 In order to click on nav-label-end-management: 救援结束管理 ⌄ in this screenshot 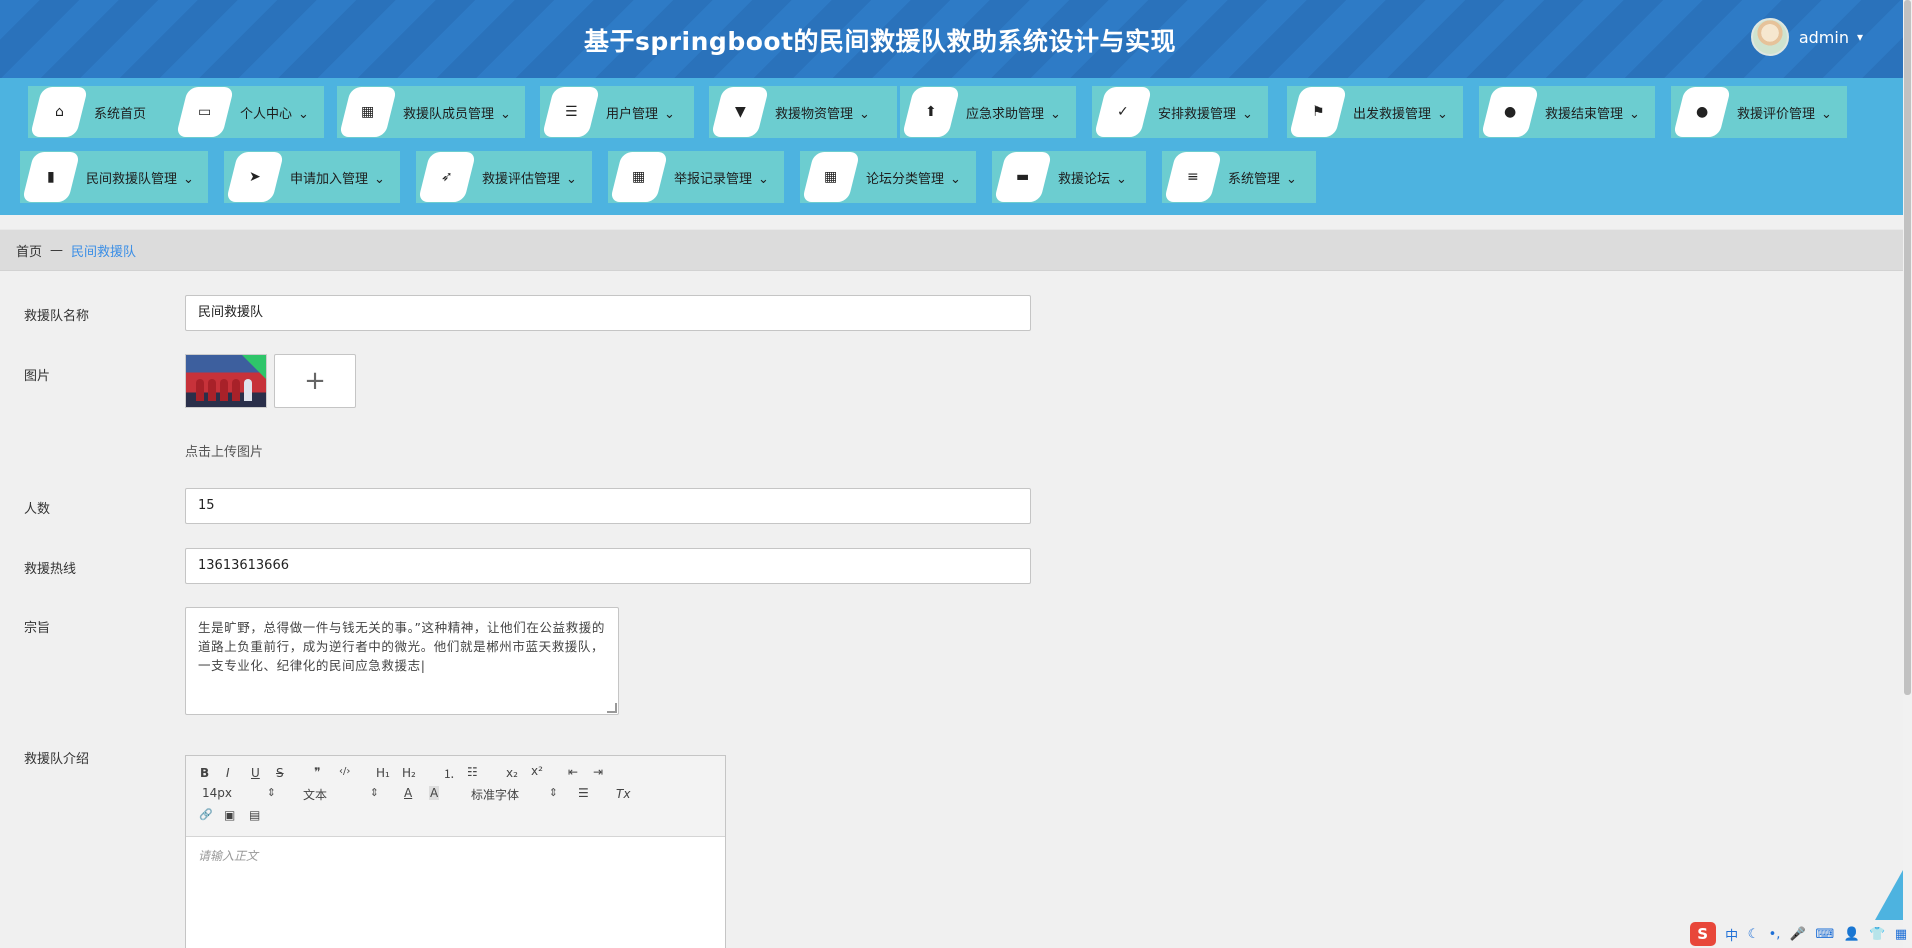, I will do `click(1592, 112)`.